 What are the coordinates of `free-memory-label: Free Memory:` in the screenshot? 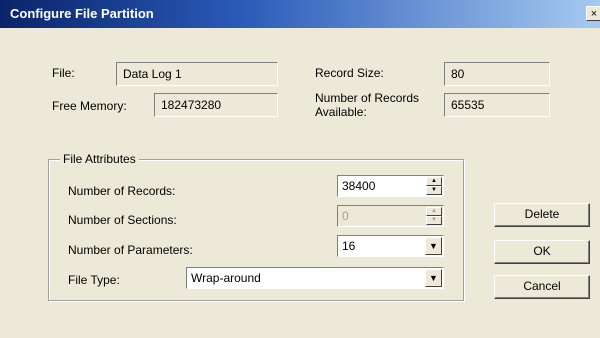 It's located at (89, 106).